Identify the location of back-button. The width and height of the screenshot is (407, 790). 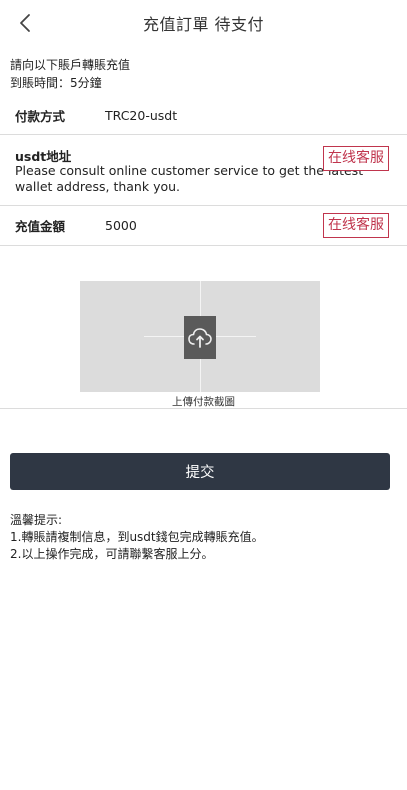
(25, 23).